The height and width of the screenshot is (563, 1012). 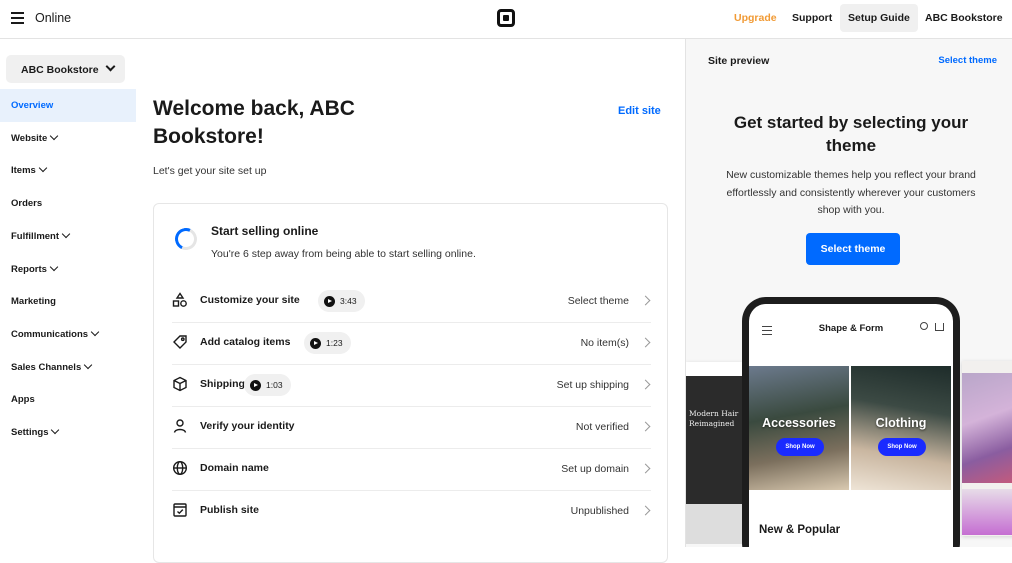 What do you see at coordinates (265, 231) in the screenshot?
I see `card-title: Start selling online` at bounding box center [265, 231].